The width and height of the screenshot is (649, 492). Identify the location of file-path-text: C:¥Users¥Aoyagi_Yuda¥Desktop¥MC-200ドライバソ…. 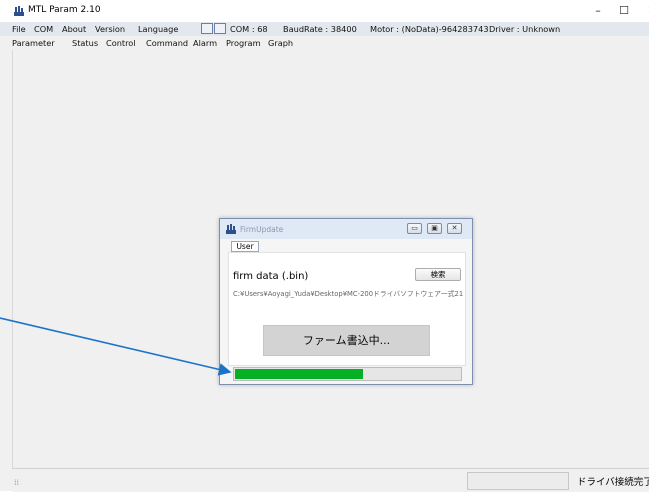
(348, 294).